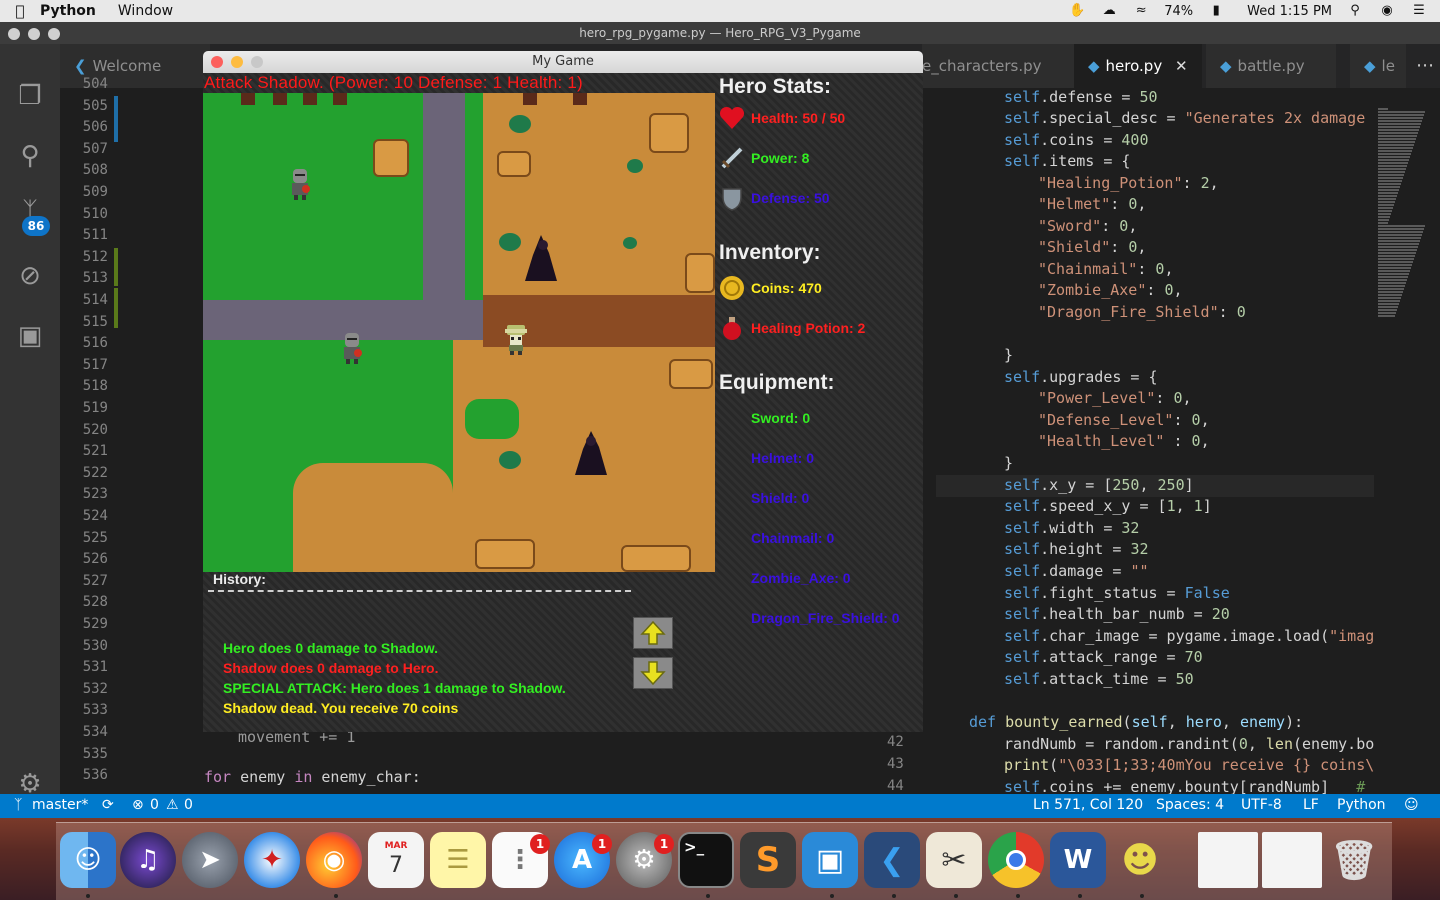  I want to click on code-token: .items = {, so click(1085, 161).